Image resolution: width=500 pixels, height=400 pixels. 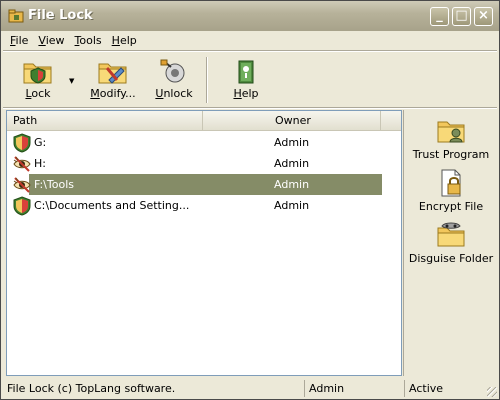 What do you see at coordinates (204, 163) in the screenshot?
I see `table-row: H: Admin` at bounding box center [204, 163].